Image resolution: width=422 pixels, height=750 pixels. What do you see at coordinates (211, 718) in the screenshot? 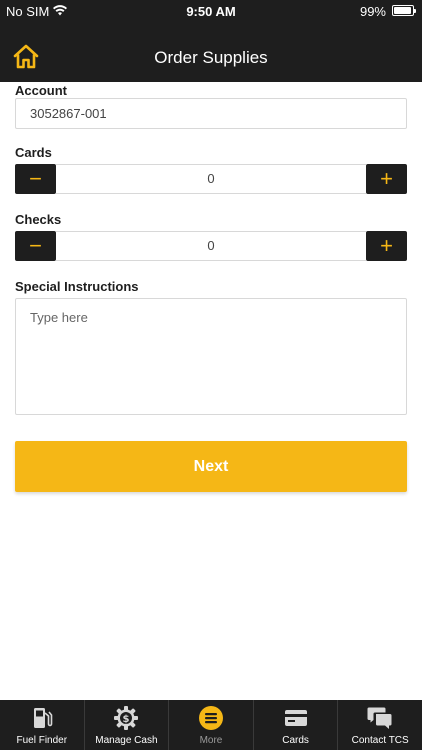
I see `menu-icon` at bounding box center [211, 718].